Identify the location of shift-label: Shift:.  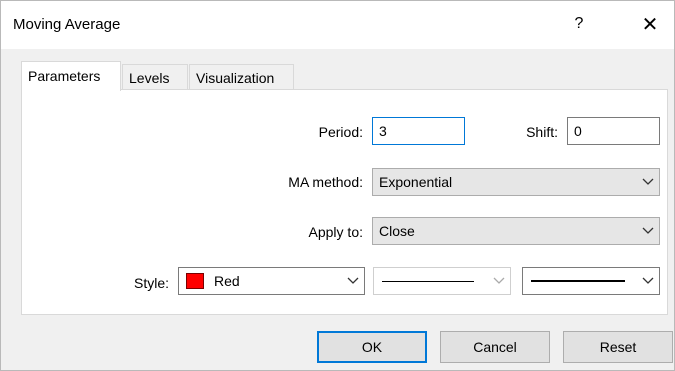
(542, 132).